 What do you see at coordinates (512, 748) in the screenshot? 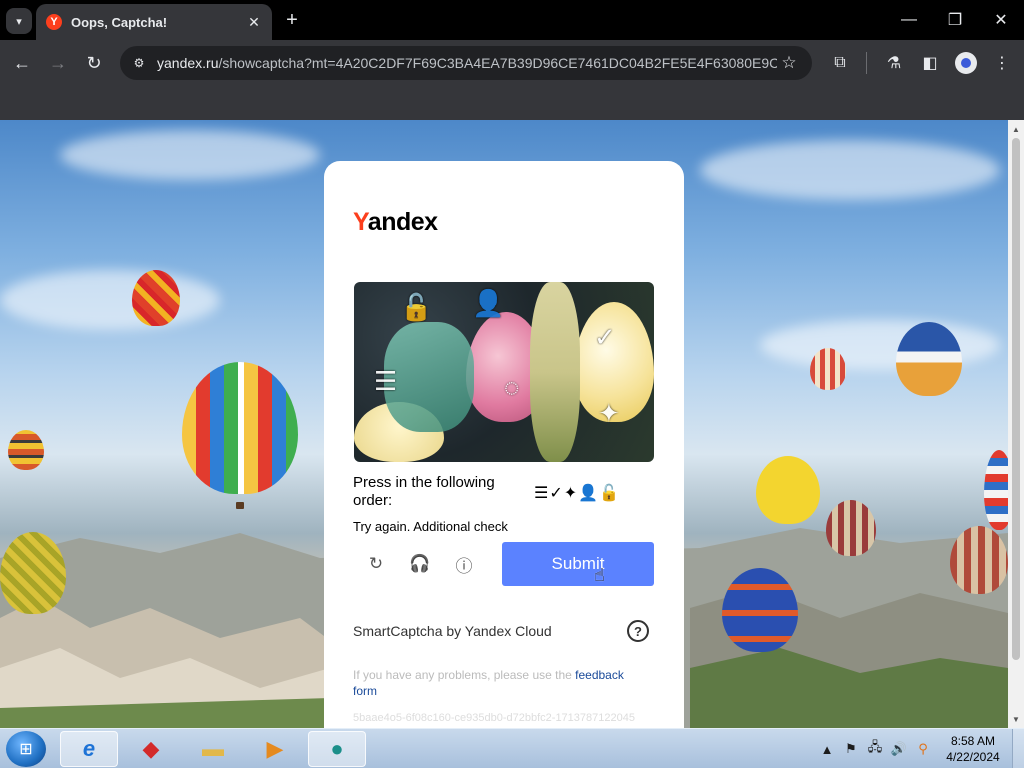
I see `windows-taskbar: ⊞ e ◆ ▬ ▶ ● ▲ ⚑ 🖧 🔊 ⚲ 8:58 AM 4/22/2024` at bounding box center [512, 748].